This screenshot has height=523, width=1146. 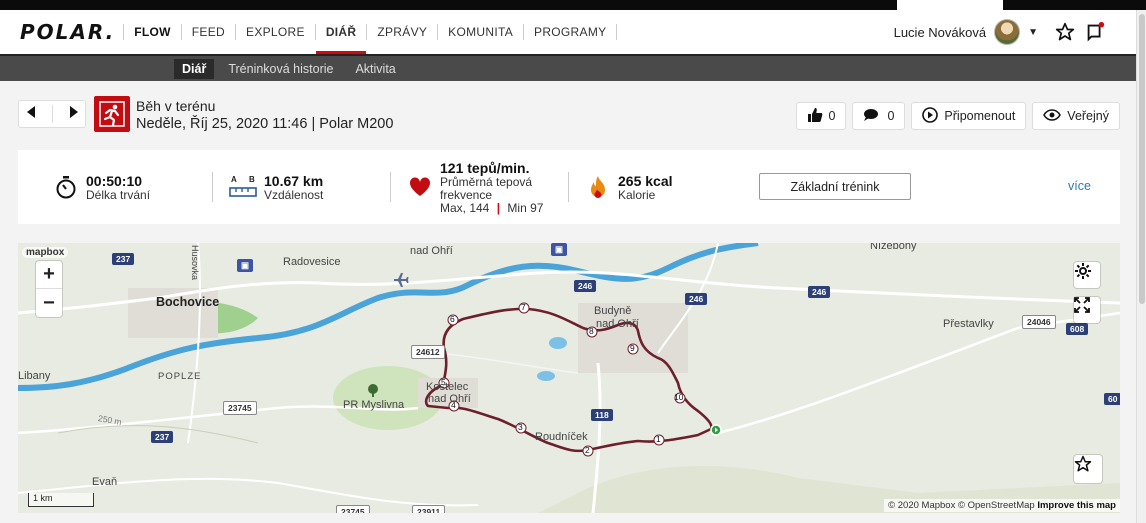 What do you see at coordinates (280, 69) in the screenshot?
I see `tab-training-history: Tréninková historie` at bounding box center [280, 69].